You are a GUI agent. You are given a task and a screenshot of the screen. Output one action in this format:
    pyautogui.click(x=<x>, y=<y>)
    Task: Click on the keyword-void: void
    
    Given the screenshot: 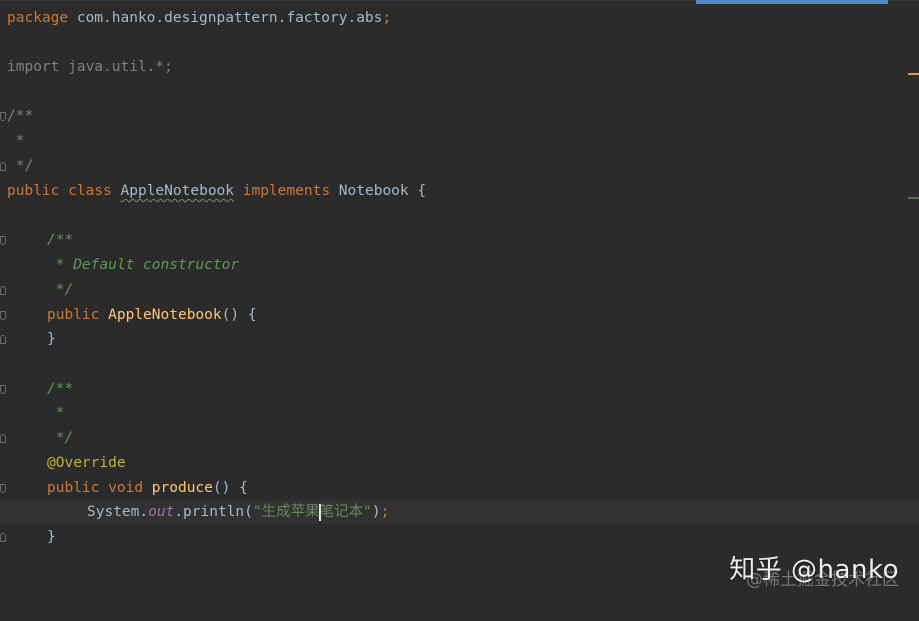 What is the action you would take?
    pyautogui.click(x=126, y=488)
    